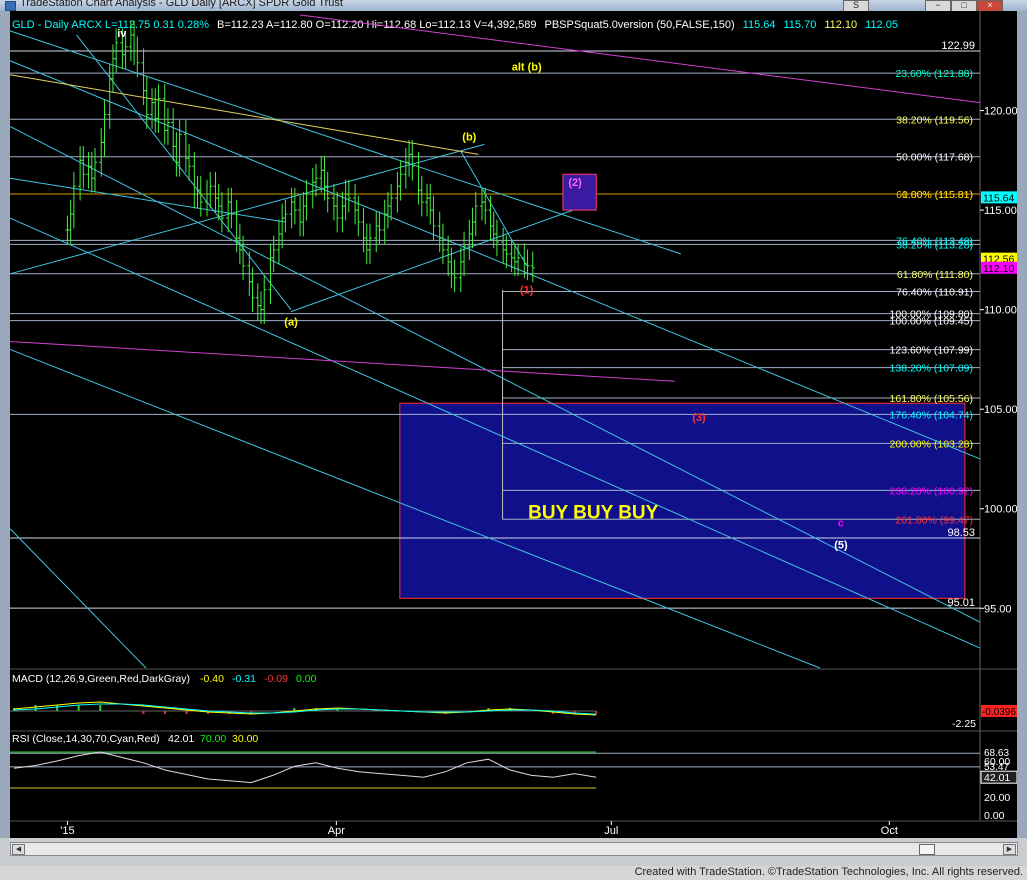  What do you see at coordinates (938, 5) in the screenshot?
I see `minimize-button: −` at bounding box center [938, 5].